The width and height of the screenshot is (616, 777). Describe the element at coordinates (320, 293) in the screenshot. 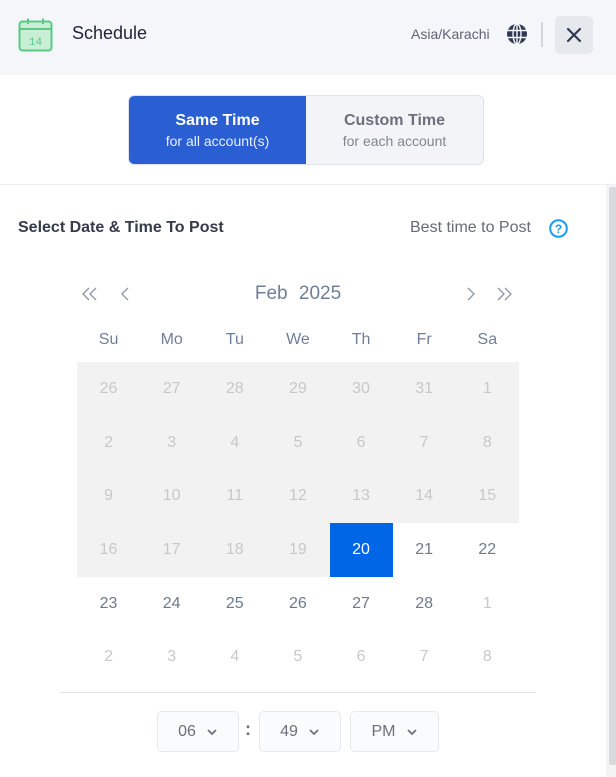

I see `year-label: 2025` at that location.